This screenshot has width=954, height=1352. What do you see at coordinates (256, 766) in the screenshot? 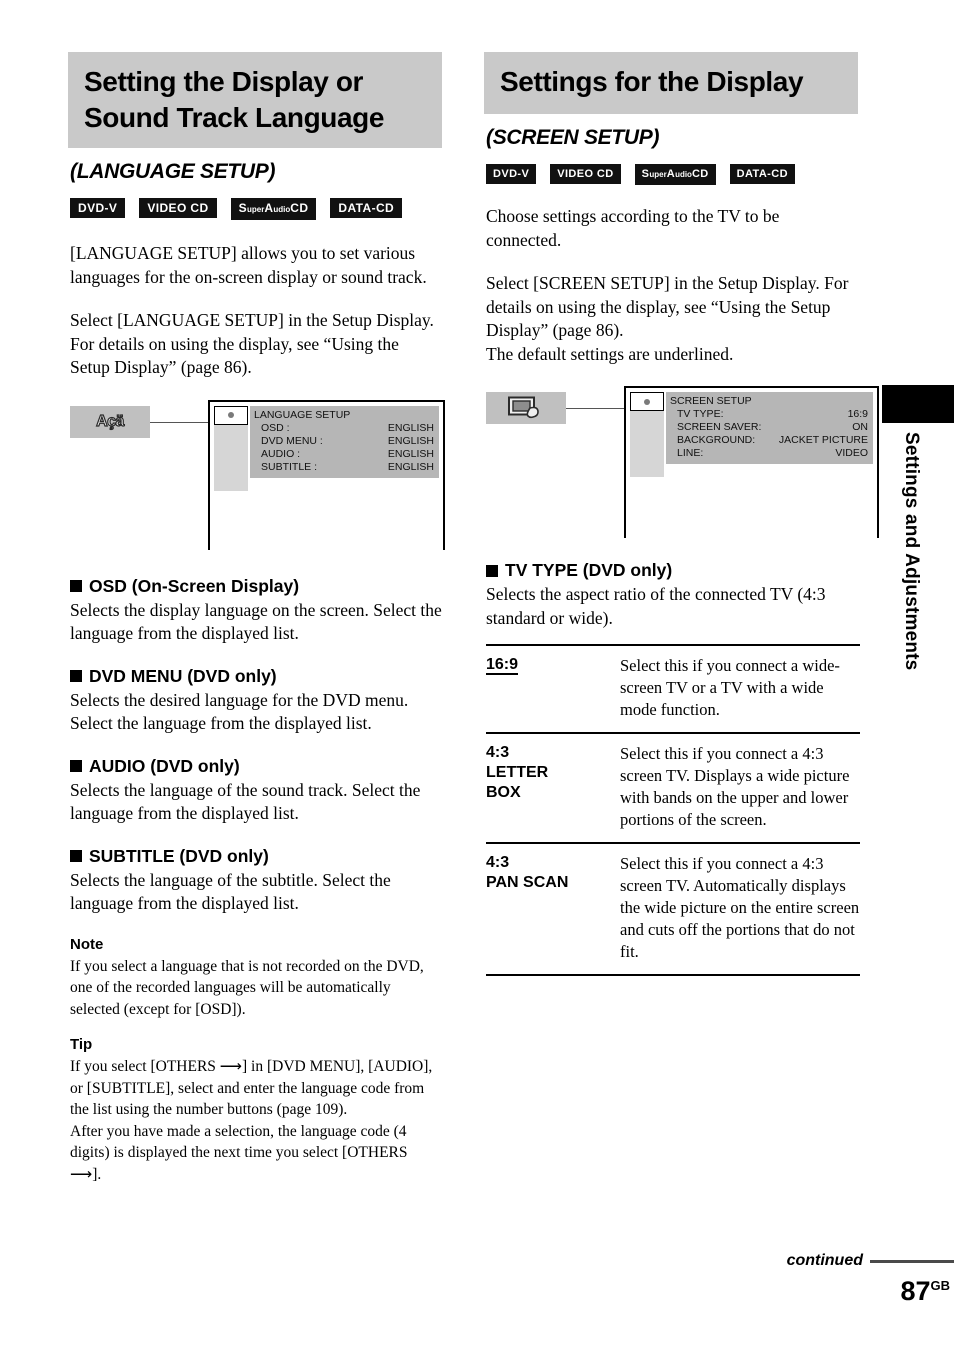
I see `heading-audio: AUDIO (DVD only)` at bounding box center [256, 766].